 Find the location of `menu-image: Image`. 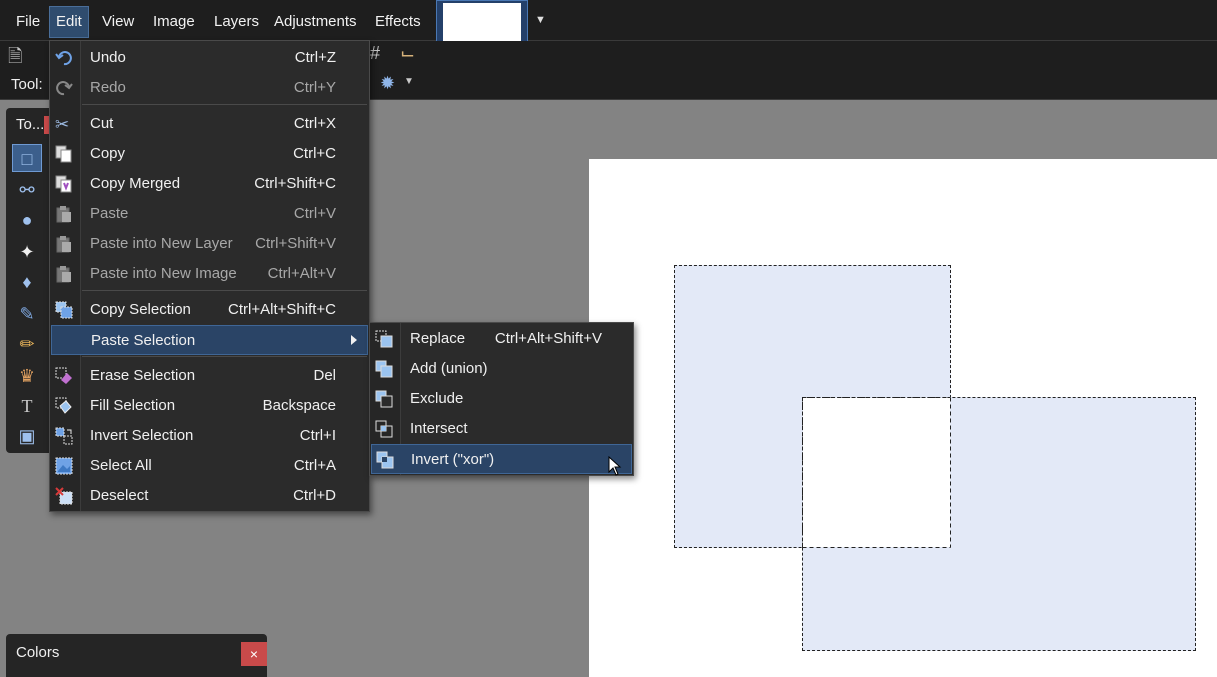

menu-image: Image is located at coordinates (174, 22).